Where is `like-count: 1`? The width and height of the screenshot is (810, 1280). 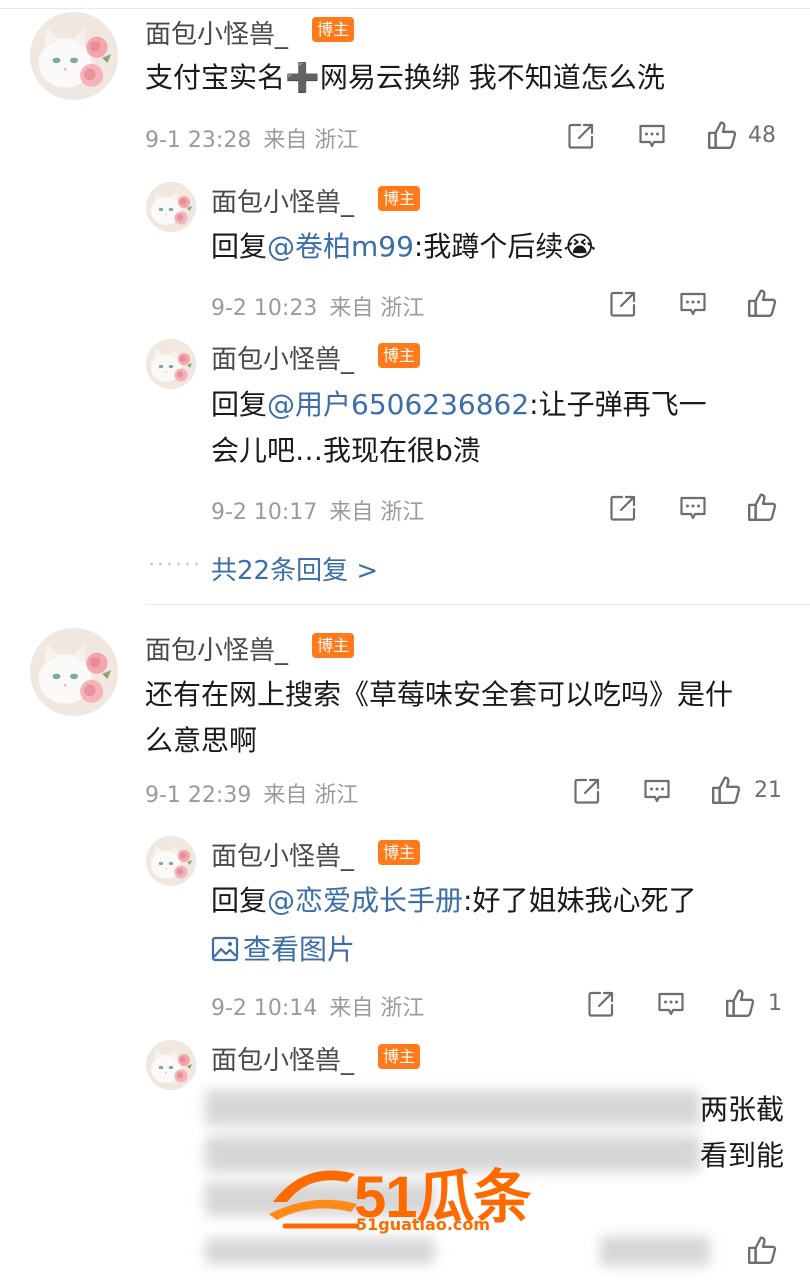 like-count: 1 is located at coordinates (775, 1003).